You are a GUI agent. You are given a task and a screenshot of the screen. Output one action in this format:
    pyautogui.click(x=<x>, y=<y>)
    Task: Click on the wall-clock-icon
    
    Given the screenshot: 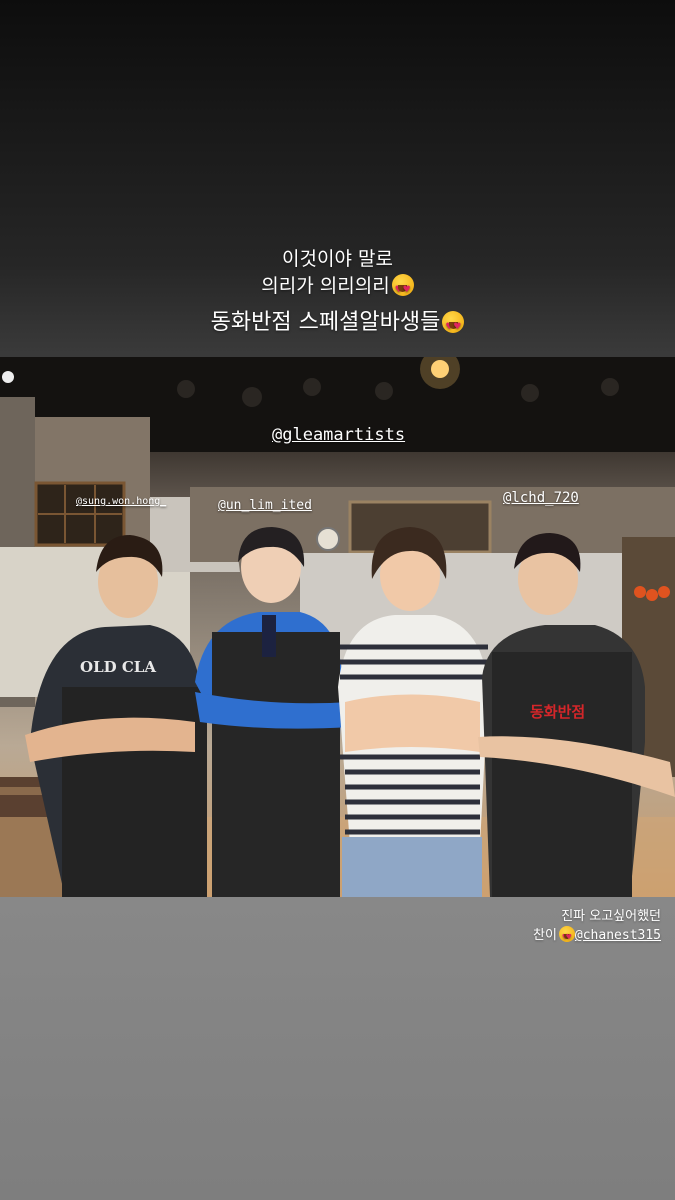 What is the action you would take?
    pyautogui.click(x=328, y=539)
    